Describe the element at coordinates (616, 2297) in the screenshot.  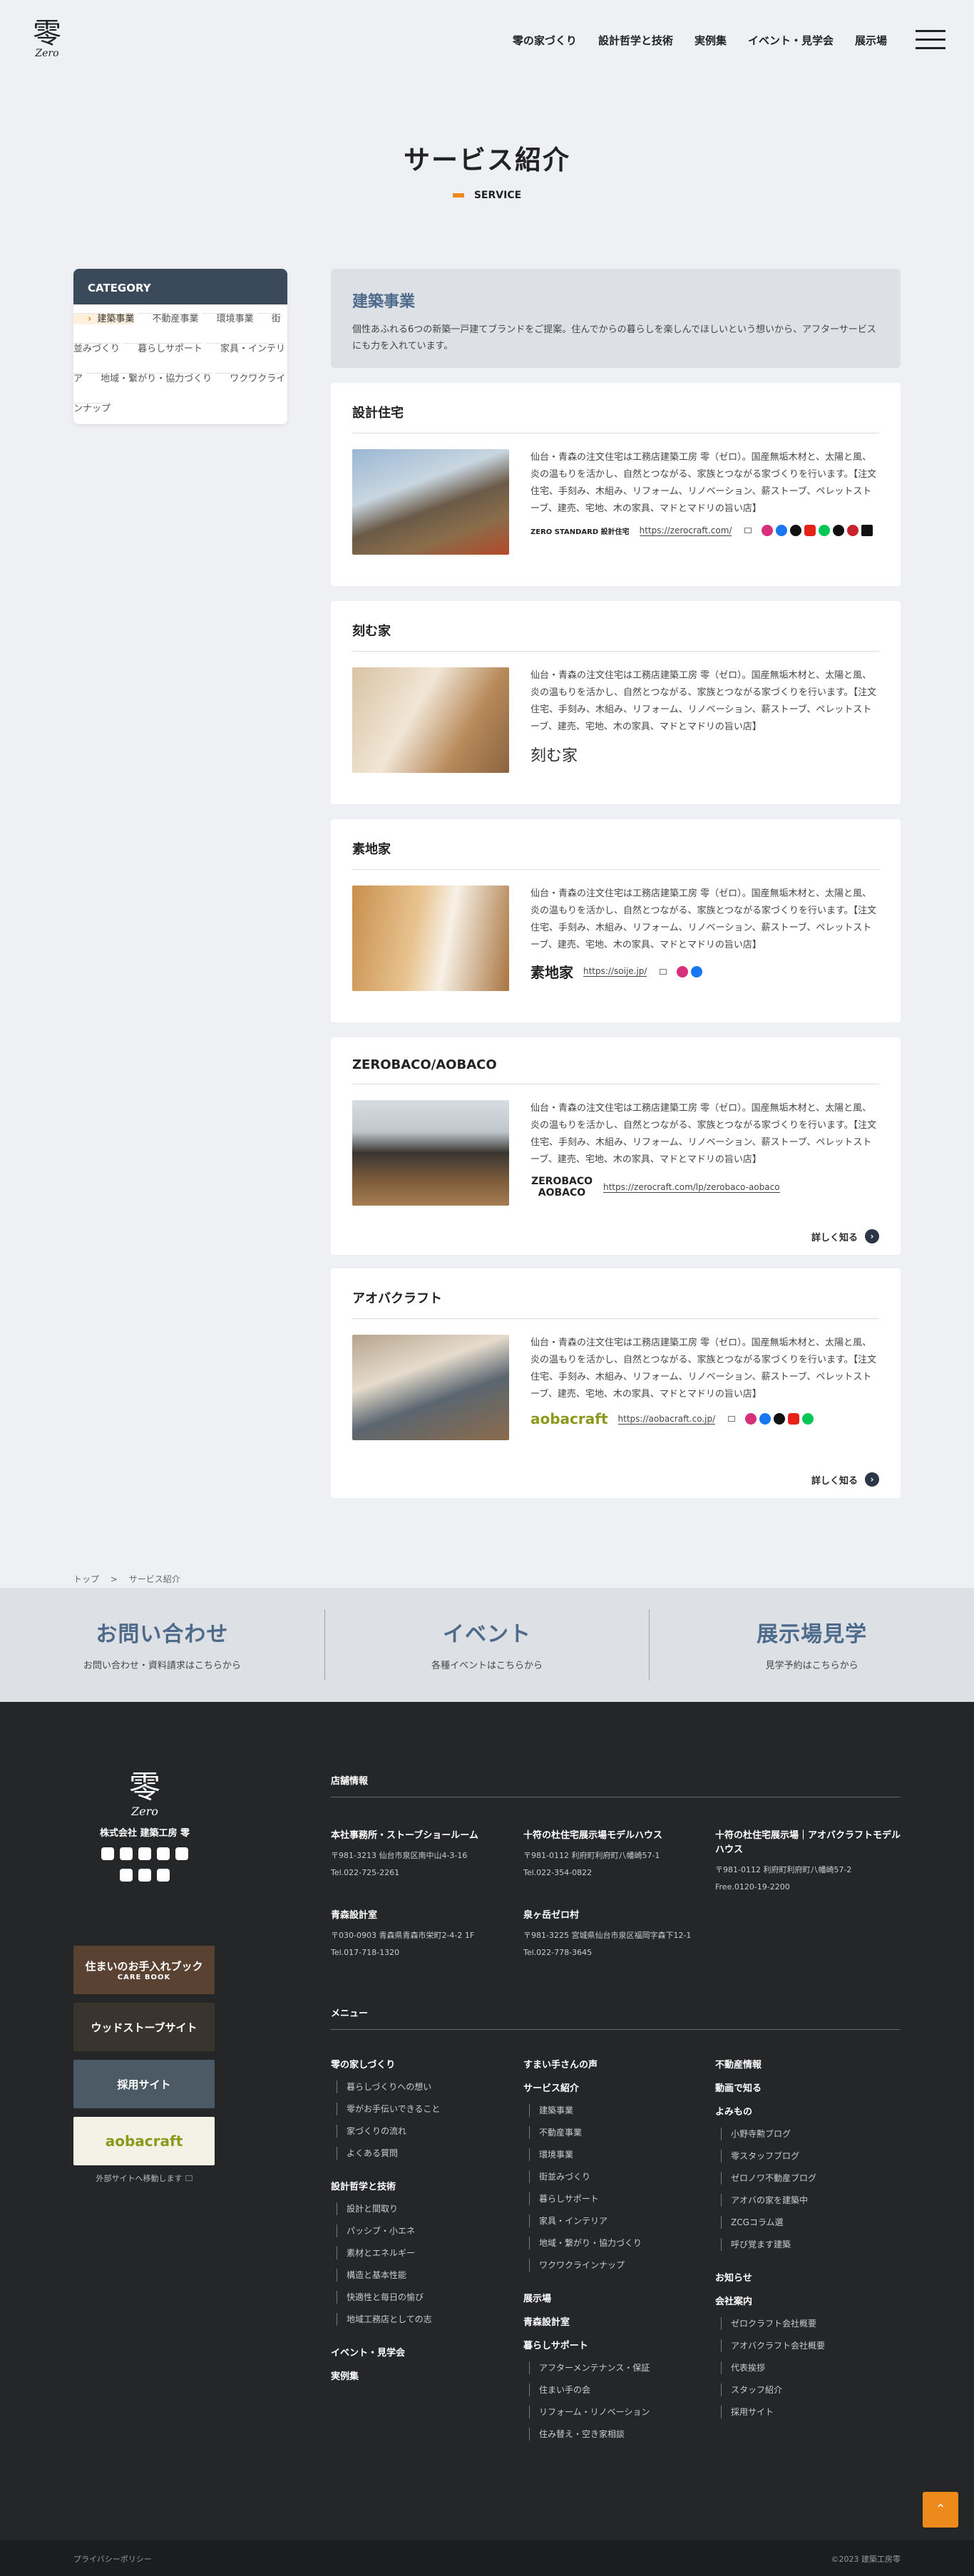
I see `footer-menu-heading: 展示場` at that location.